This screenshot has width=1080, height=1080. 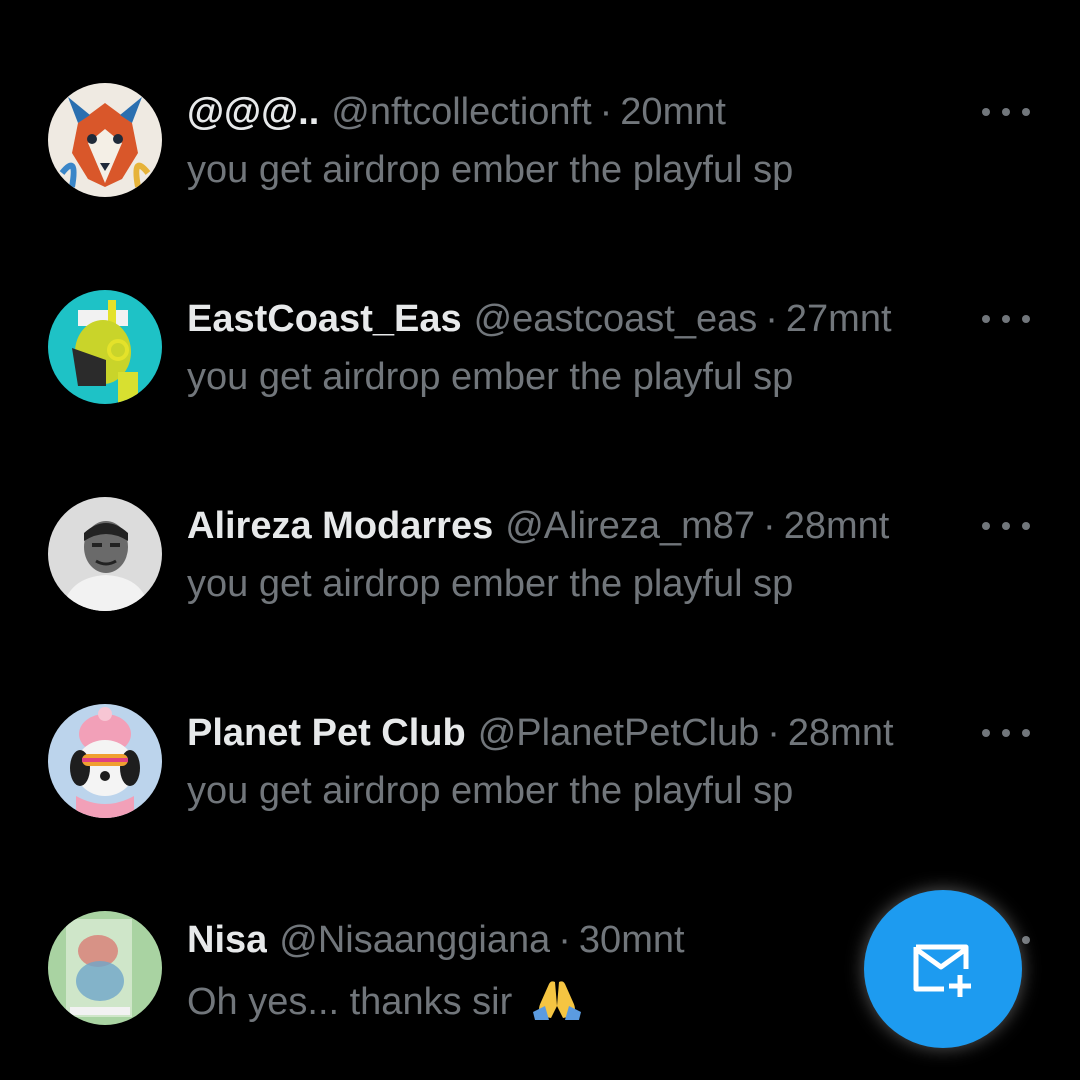 What do you see at coordinates (631, 940) in the screenshot?
I see `timestamp: 30mnt` at bounding box center [631, 940].